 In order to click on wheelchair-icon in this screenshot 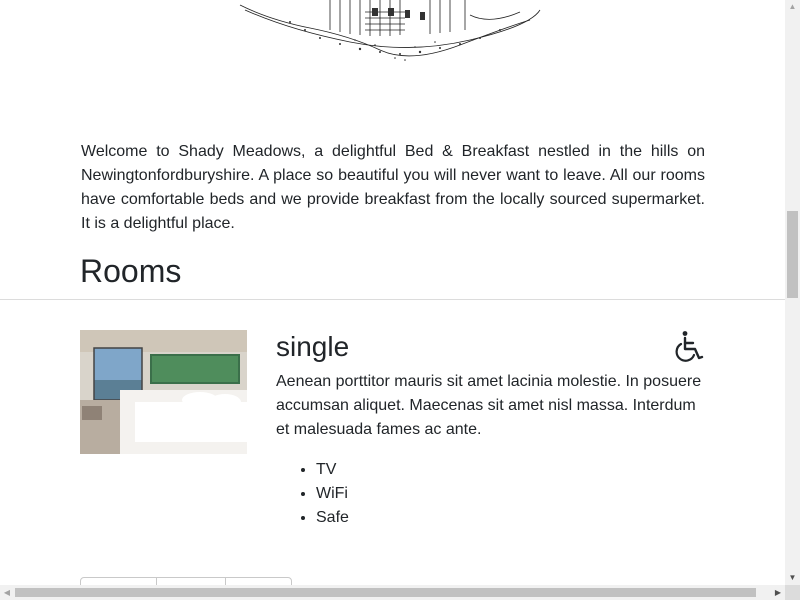, I will do `click(689, 346)`.